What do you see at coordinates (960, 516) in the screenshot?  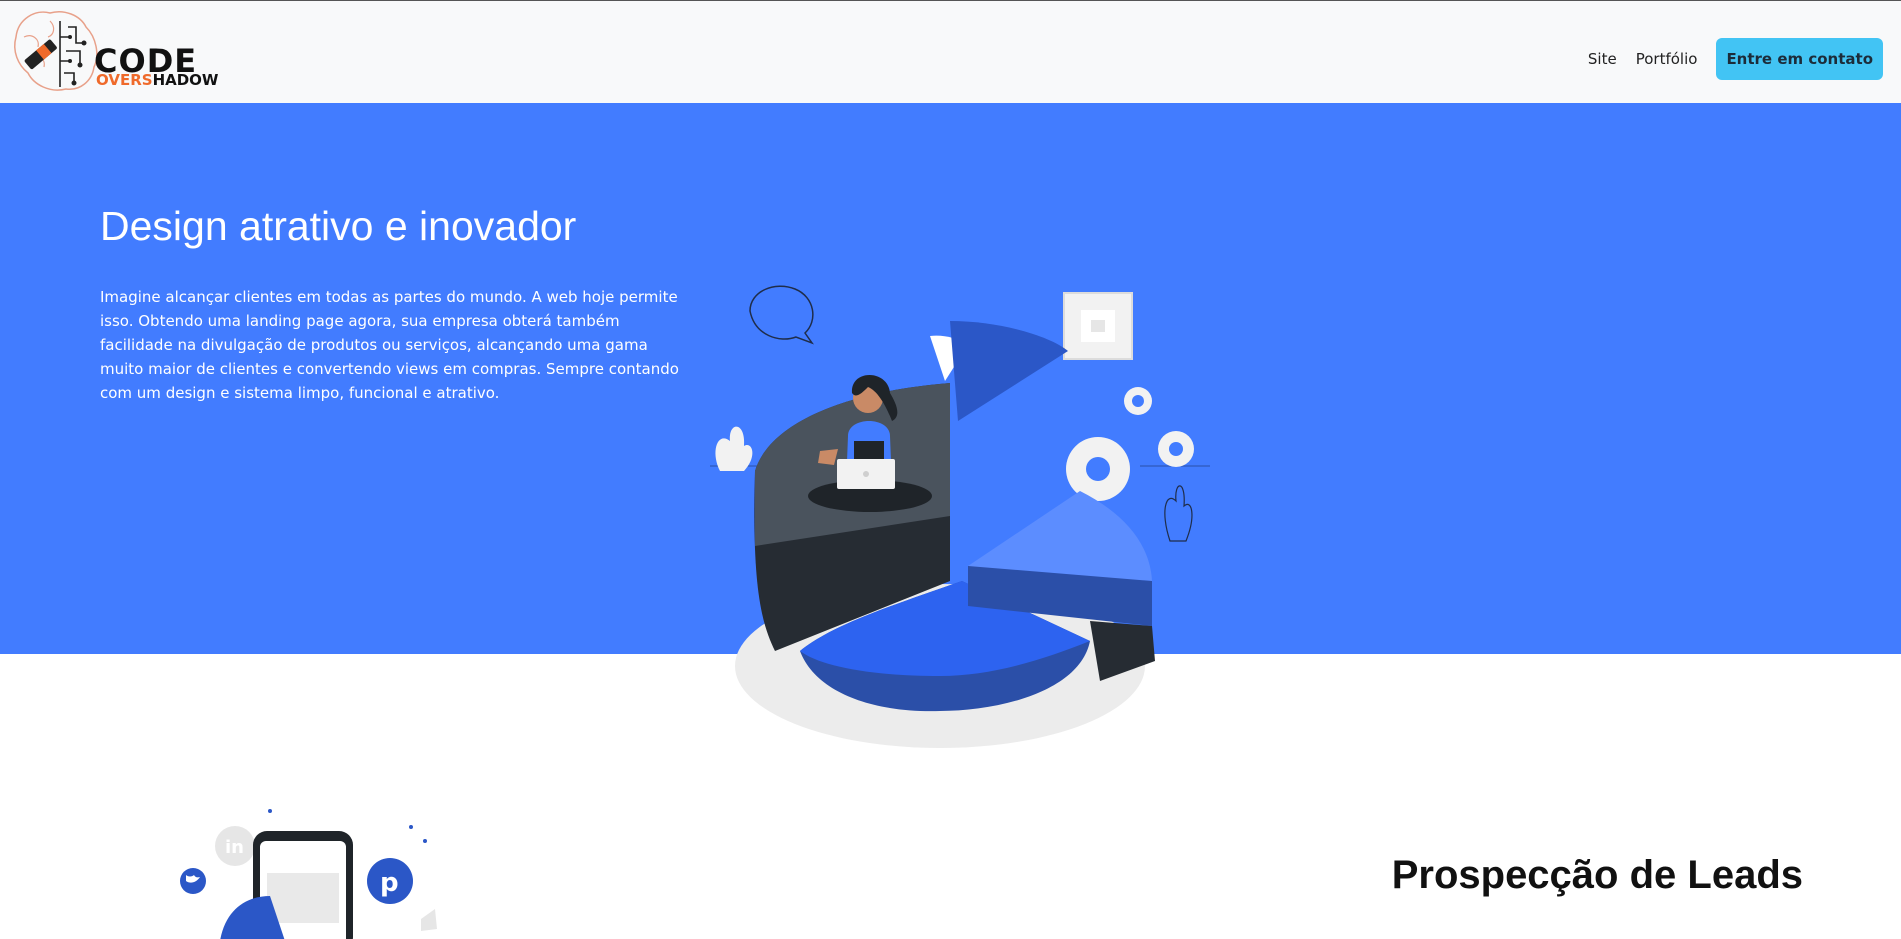 I see `pie-chart-woman-laptop-illustration` at bounding box center [960, 516].